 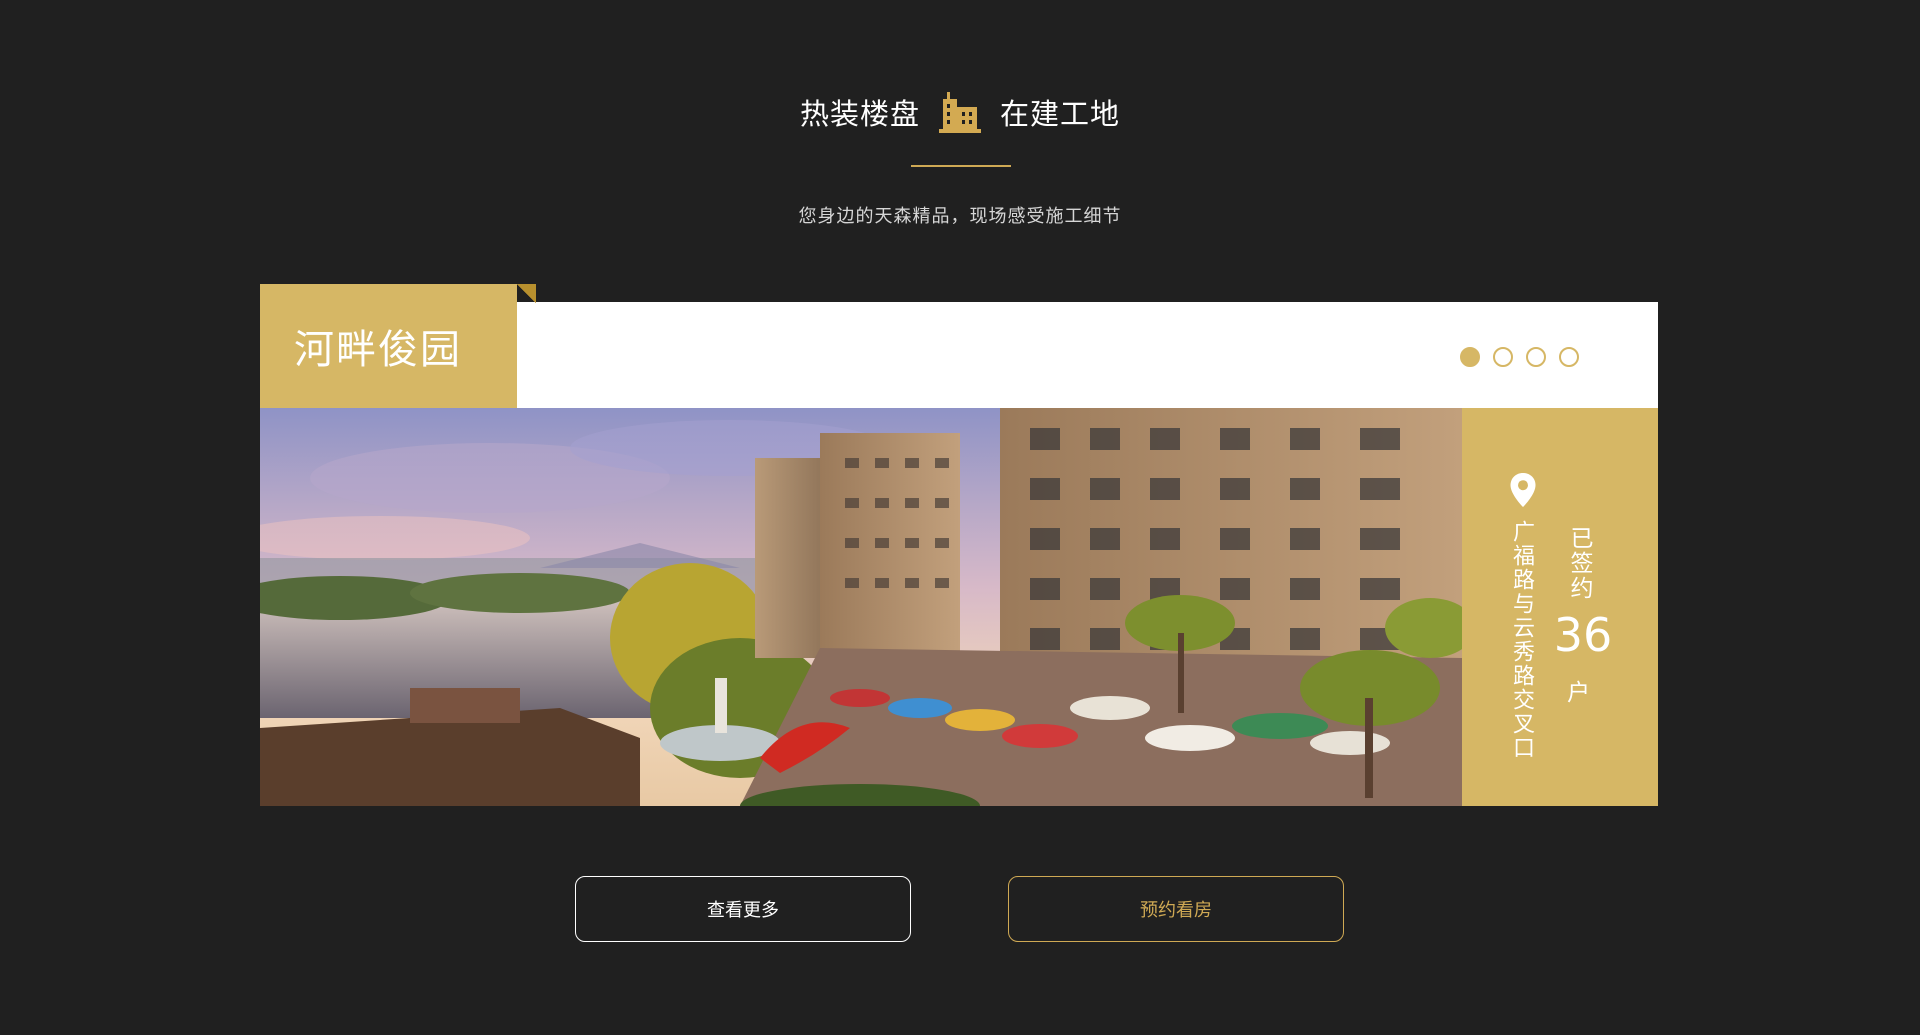 What do you see at coordinates (860, 112) in the screenshot?
I see `tab-hot-decoration: 热装楼盘` at bounding box center [860, 112].